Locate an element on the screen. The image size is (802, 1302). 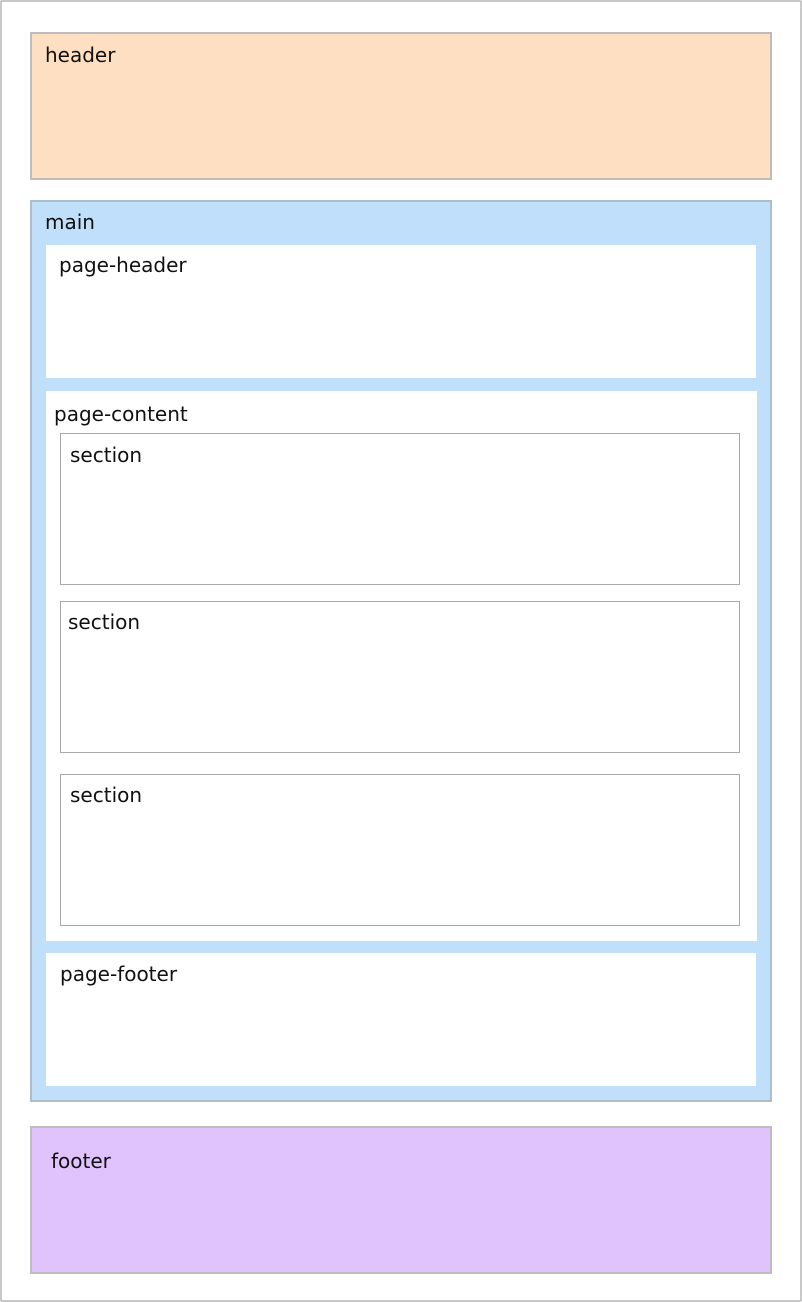
main-label: main is located at coordinates (70, 222).